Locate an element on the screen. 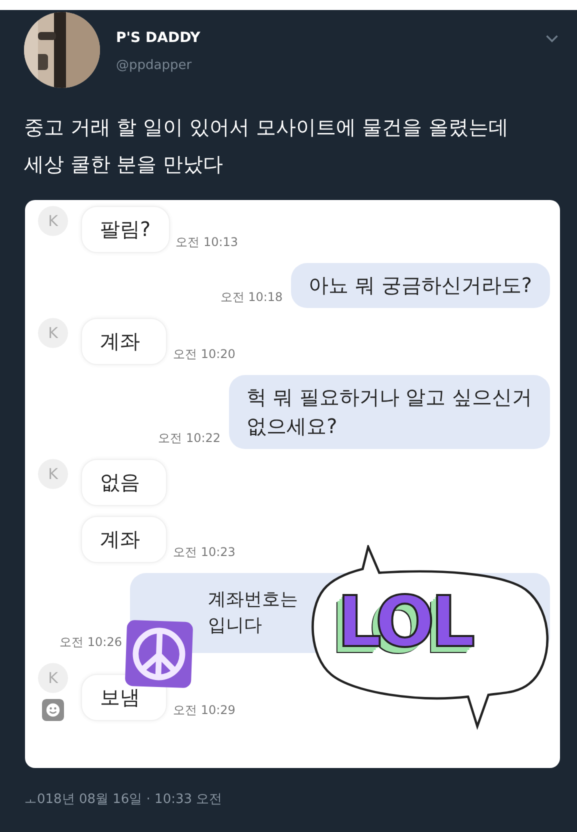  tweet-date: ㅗ018년 08월 16일 · 10:33 오전 is located at coordinates (123, 799).